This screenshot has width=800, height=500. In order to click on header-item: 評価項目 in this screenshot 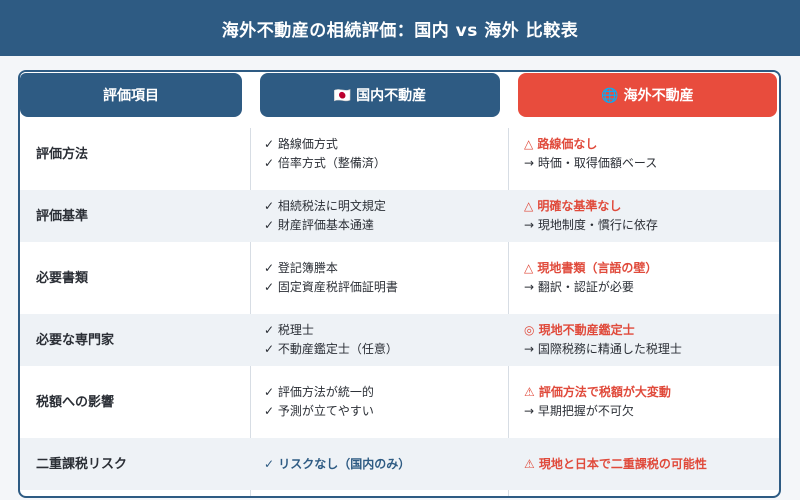, I will do `click(131, 95)`.